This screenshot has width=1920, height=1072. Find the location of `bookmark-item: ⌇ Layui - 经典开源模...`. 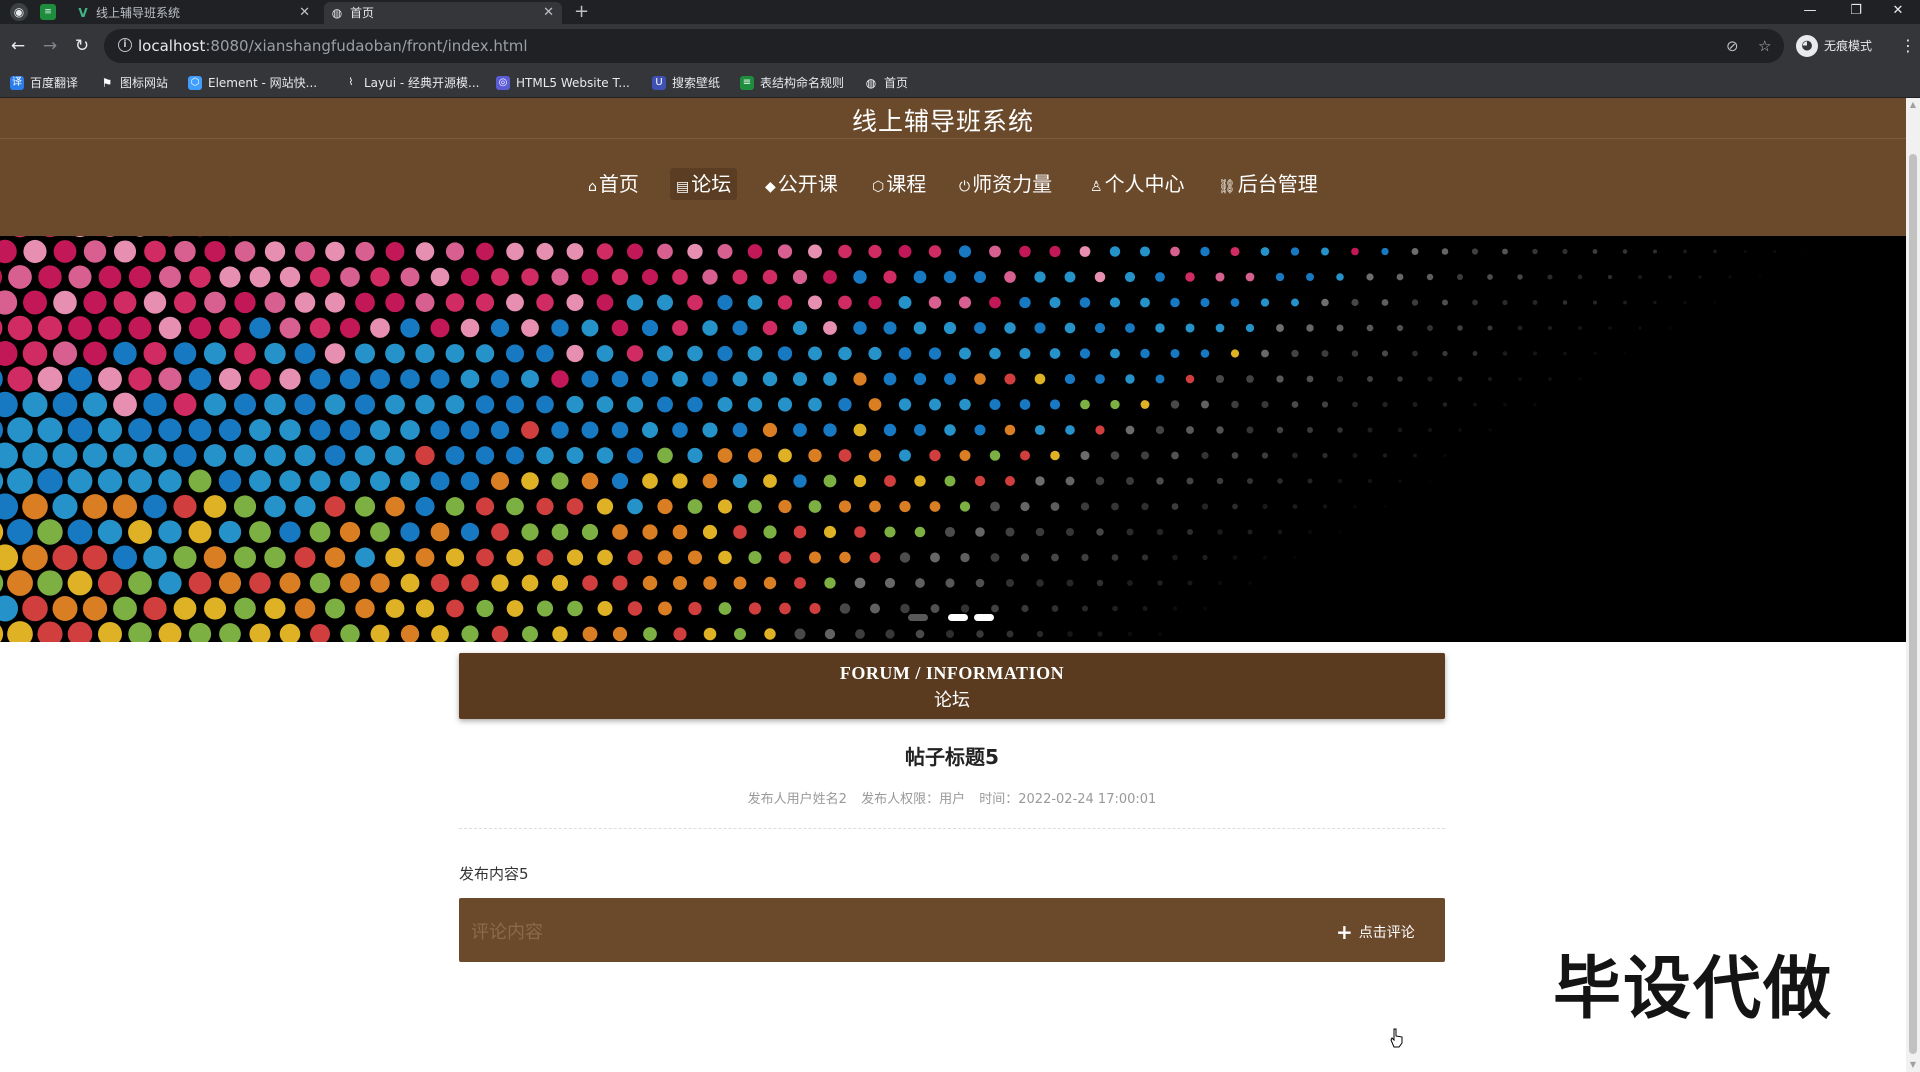

bookmark-item: ⌇ Layui - 经典开源模... is located at coordinates (411, 83).